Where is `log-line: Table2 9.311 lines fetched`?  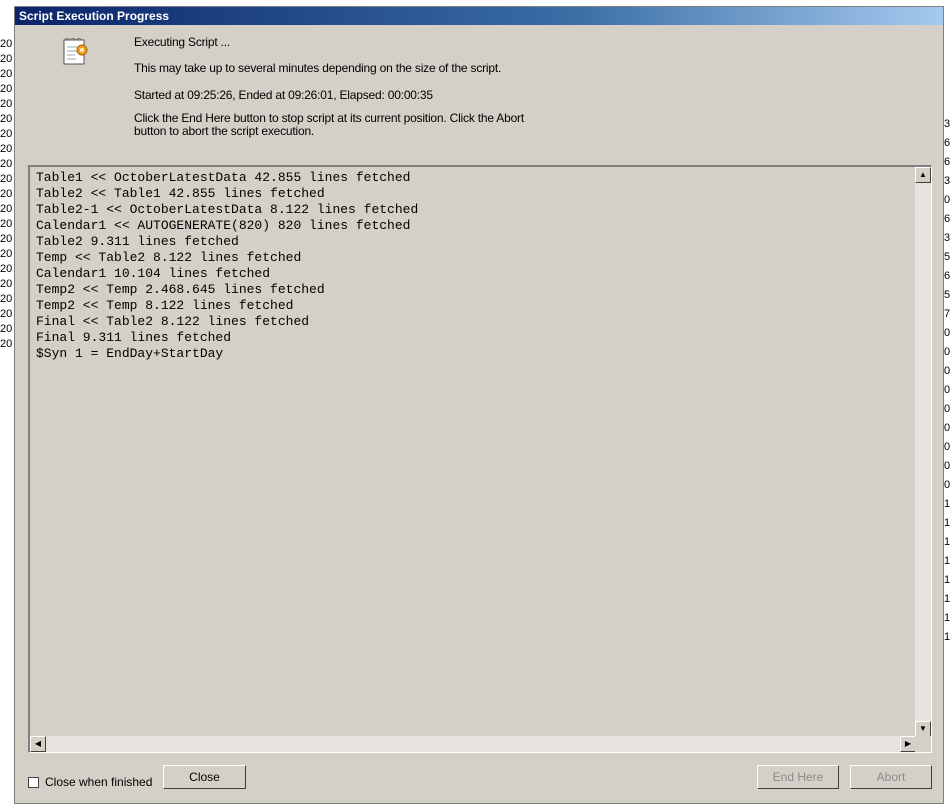 log-line: Table2 9.311 lines fetched is located at coordinates (137, 241).